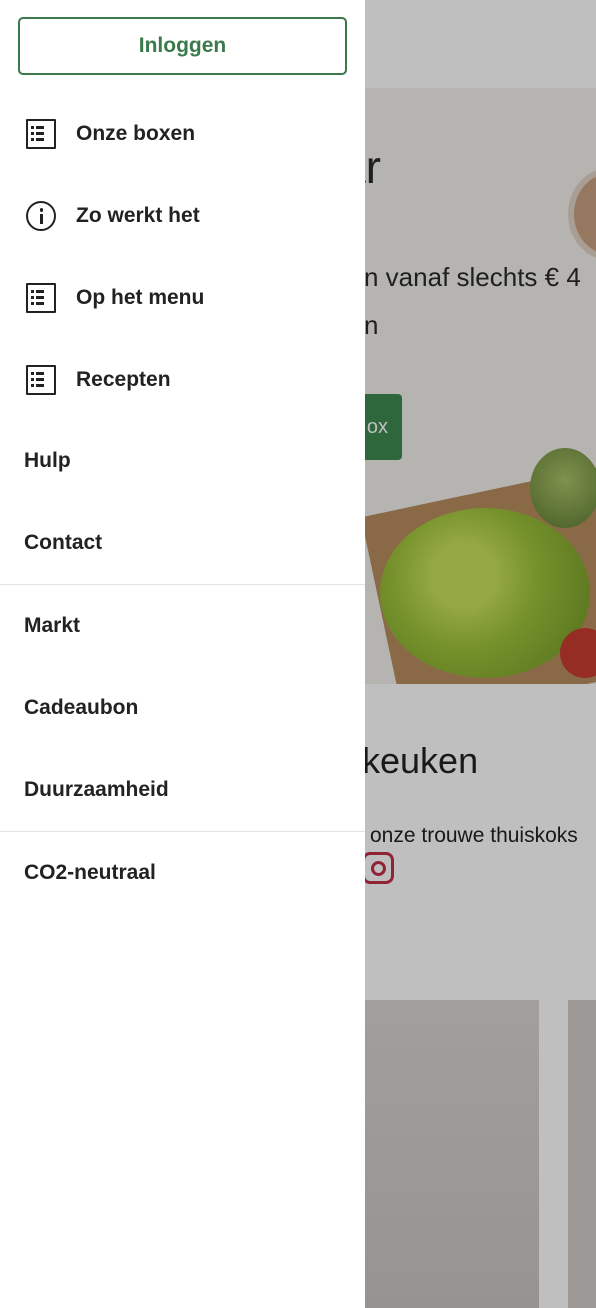 This screenshot has width=596, height=1308. I want to click on menu-item-onze-boxen: Onze boxen, so click(182, 134).